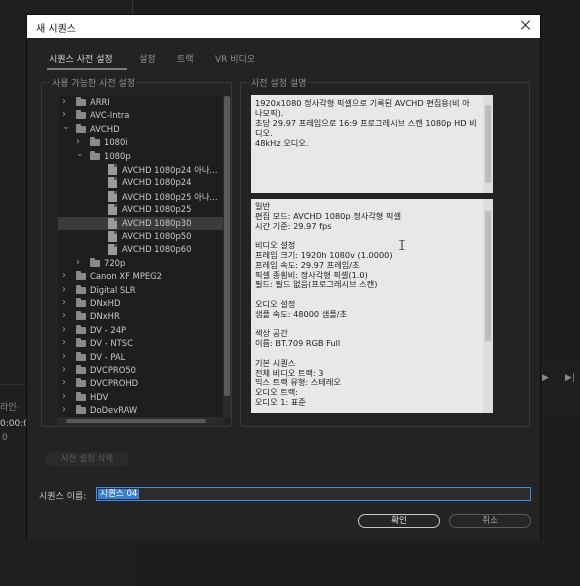  I want to click on dialog-titlebar: 새 시퀀스, so click(283, 26).